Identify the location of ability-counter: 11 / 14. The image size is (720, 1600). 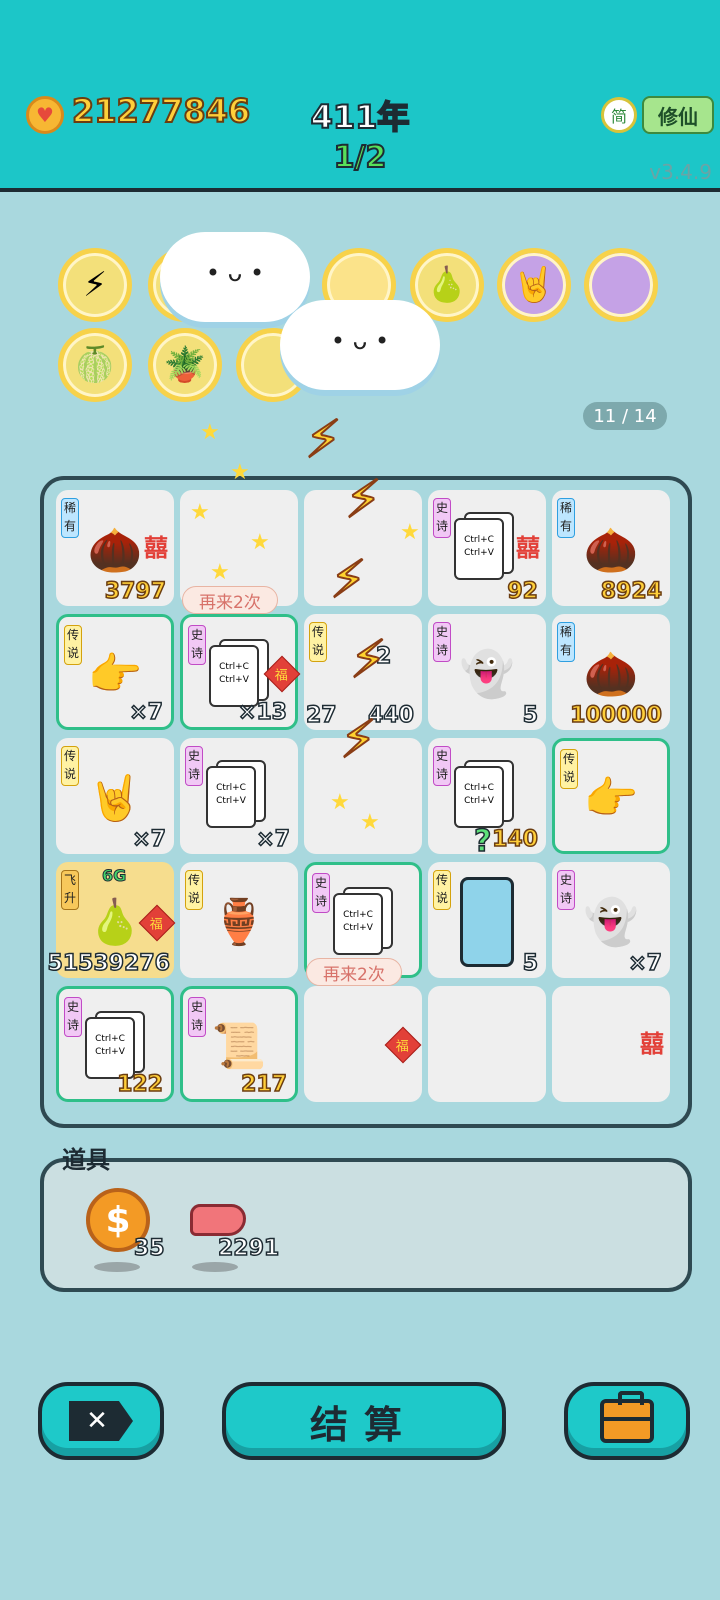
(625, 416).